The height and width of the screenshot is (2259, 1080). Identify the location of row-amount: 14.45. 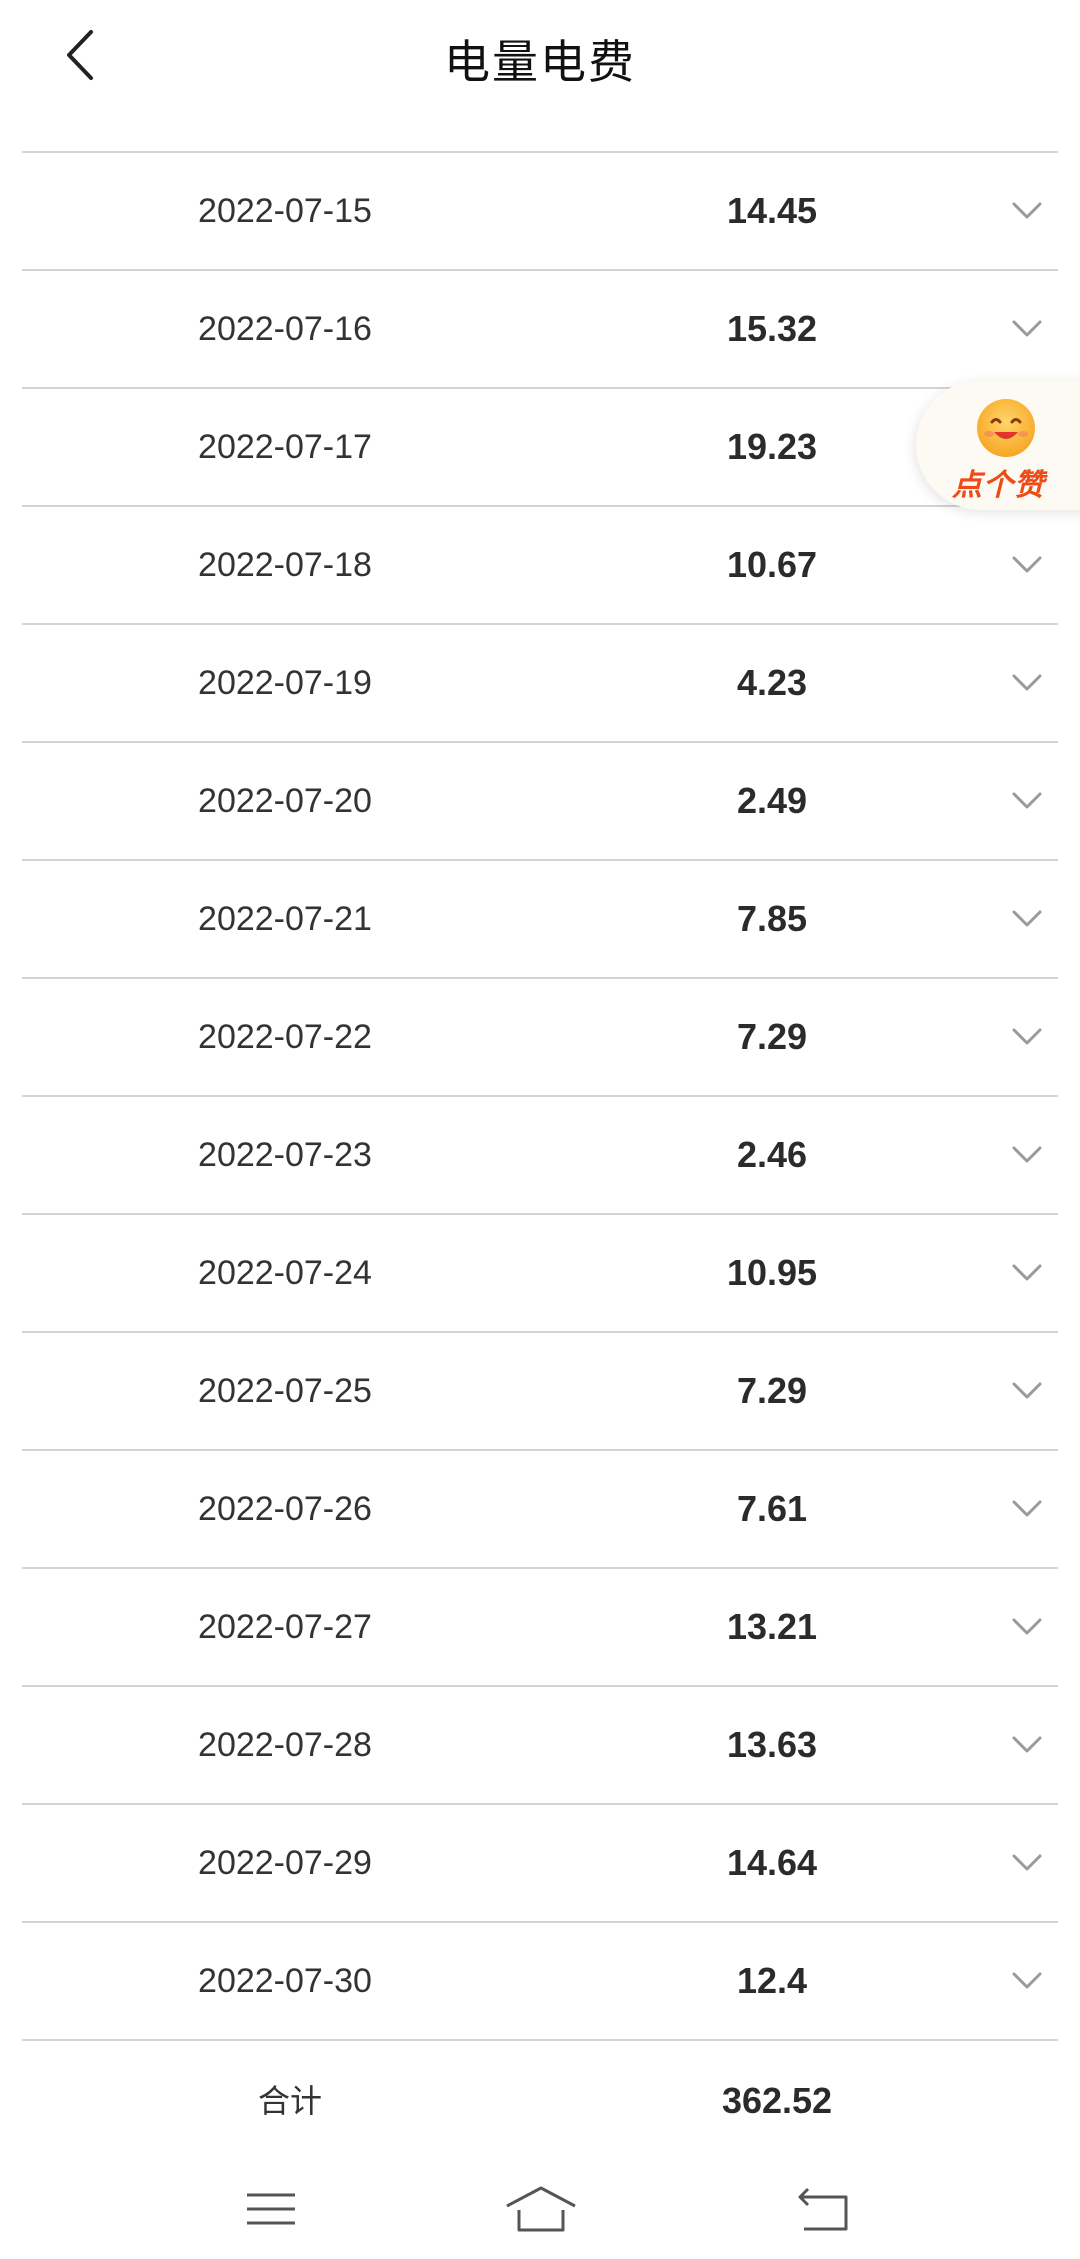
(772, 210).